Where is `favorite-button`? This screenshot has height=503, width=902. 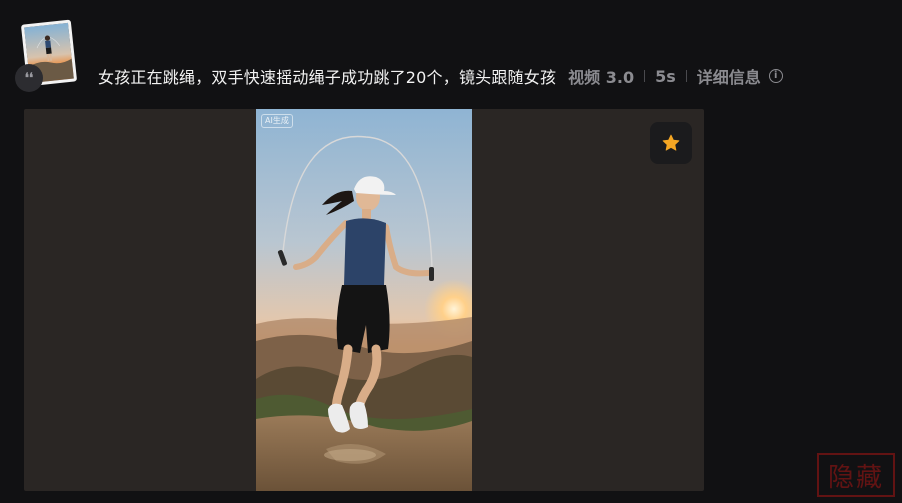
favorite-button is located at coordinates (671, 143).